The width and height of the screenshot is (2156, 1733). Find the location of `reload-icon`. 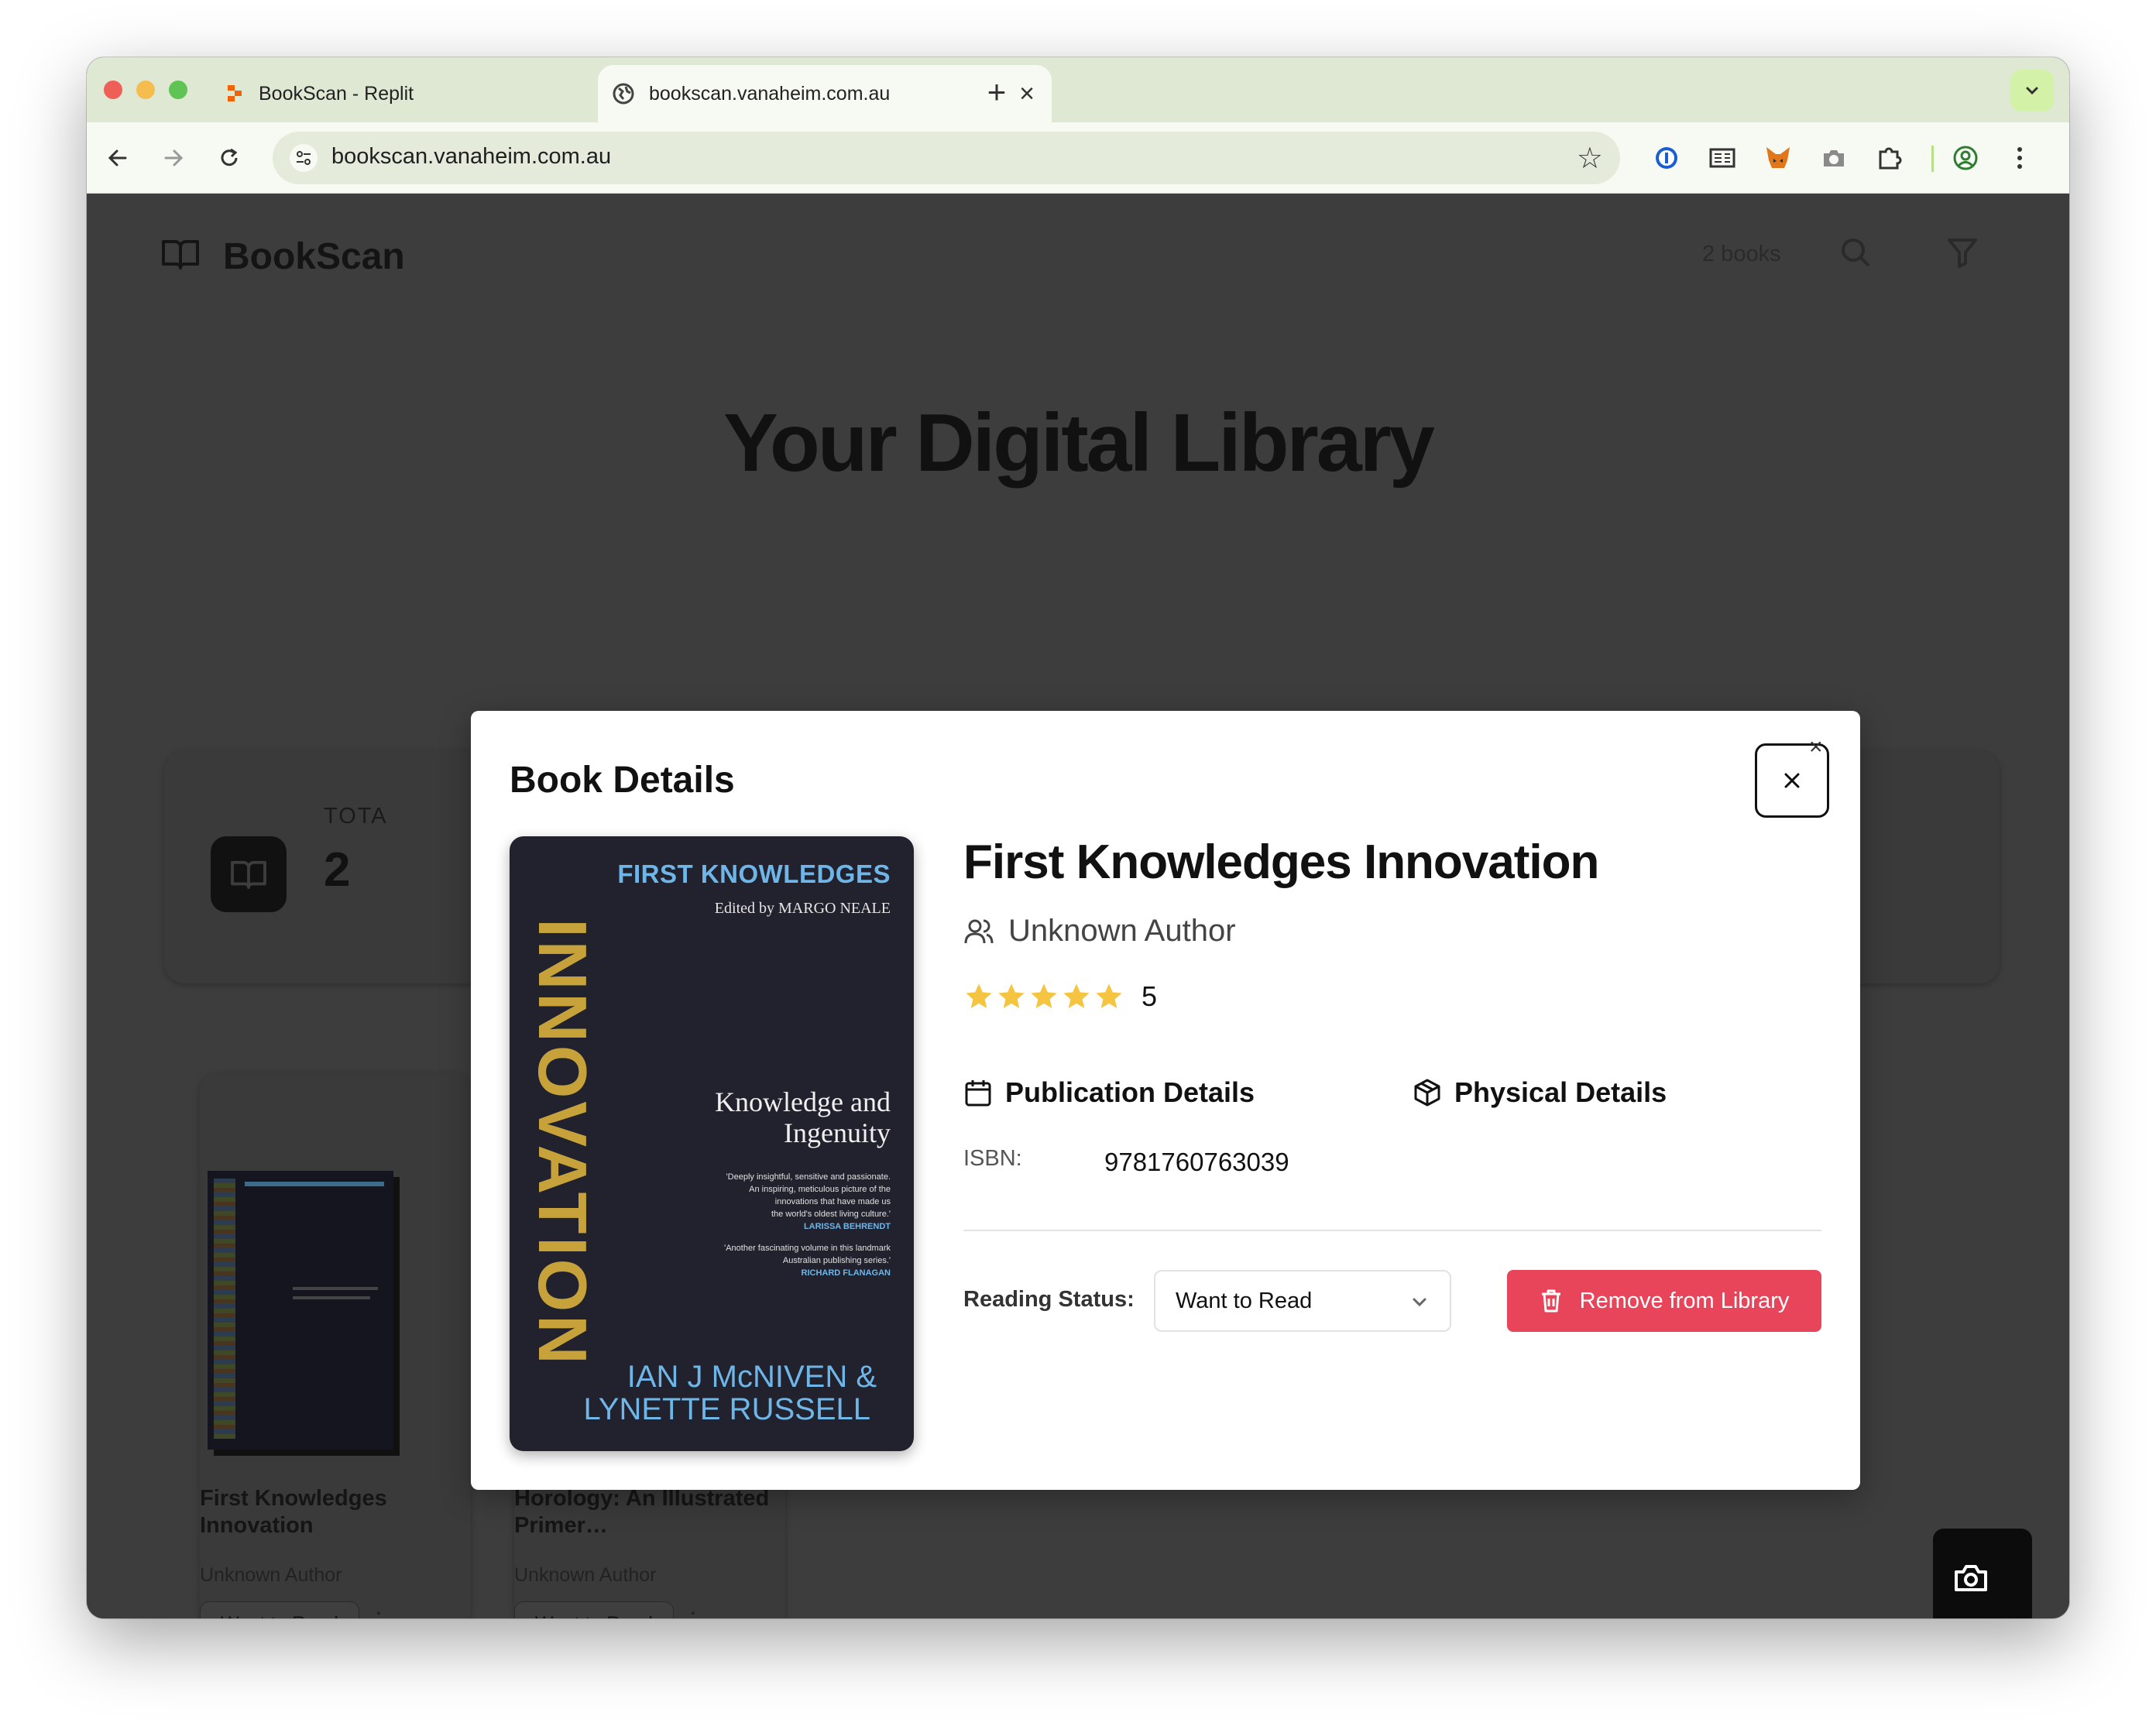

reload-icon is located at coordinates (230, 157).